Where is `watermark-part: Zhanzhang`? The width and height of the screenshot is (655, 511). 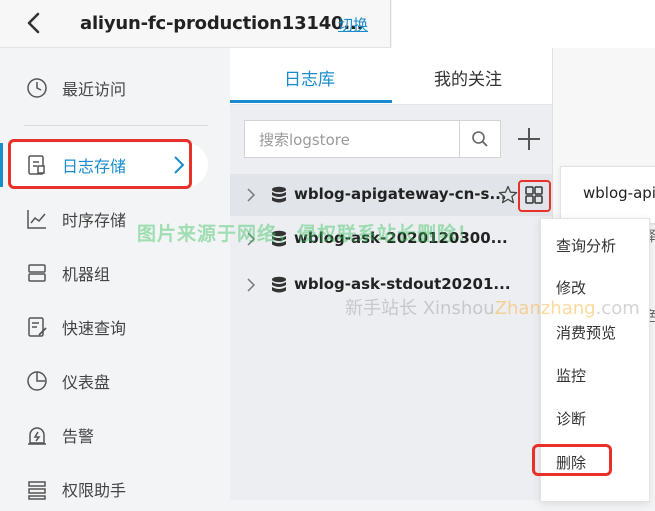 watermark-part: Zhanzhang is located at coordinates (545, 308).